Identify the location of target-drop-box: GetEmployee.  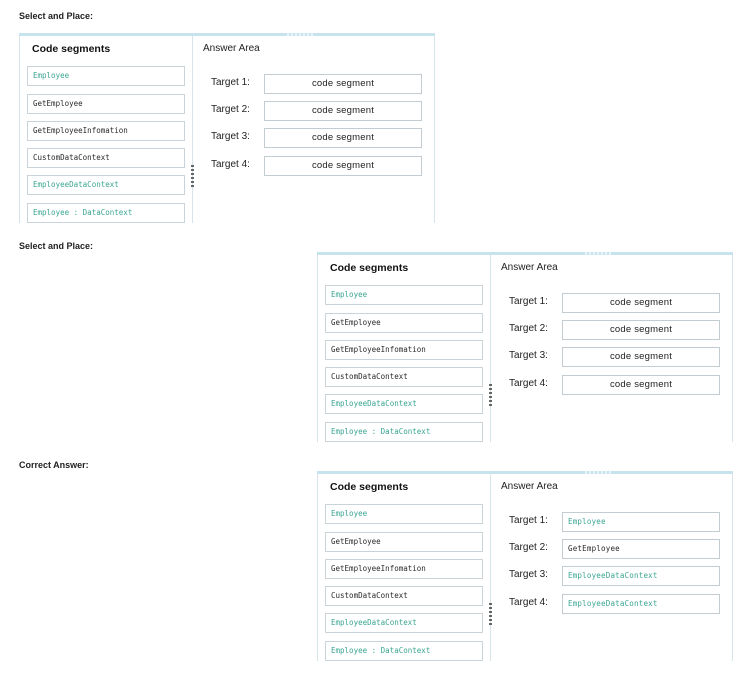
(641, 549).